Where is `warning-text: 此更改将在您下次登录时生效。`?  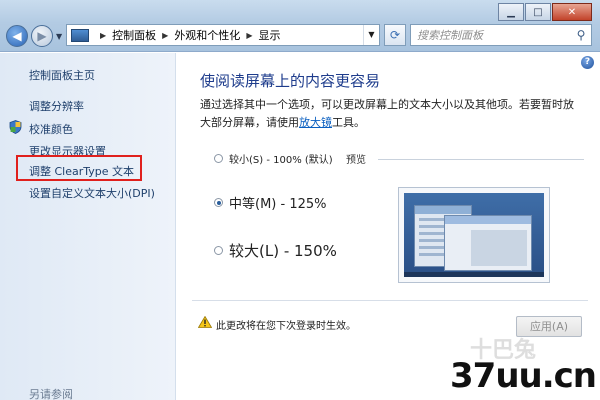 warning-text: 此更改将在您下次登录时生效。 is located at coordinates (286, 326).